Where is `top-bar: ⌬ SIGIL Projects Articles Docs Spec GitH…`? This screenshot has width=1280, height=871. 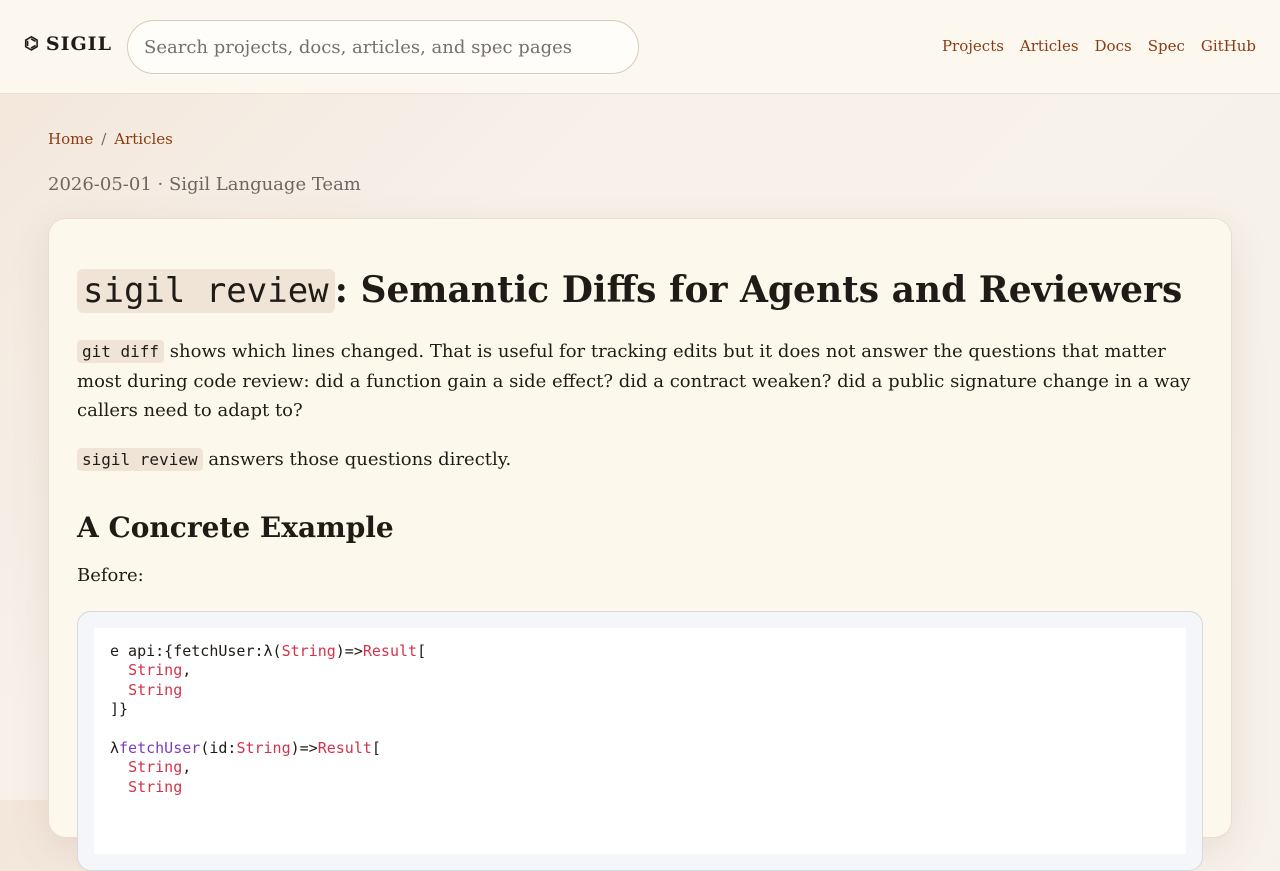 top-bar: ⌬ SIGIL Projects Articles Docs Spec GitH… is located at coordinates (640, 47).